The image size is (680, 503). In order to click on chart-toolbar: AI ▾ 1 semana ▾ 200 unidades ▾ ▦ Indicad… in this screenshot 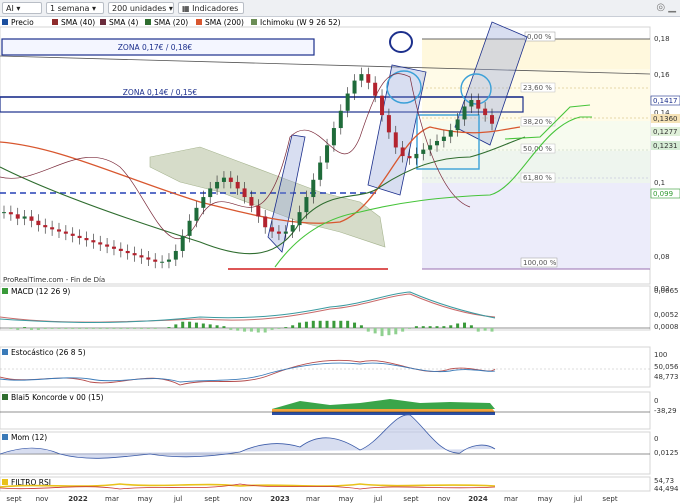, I will do `click(340, 8)`.